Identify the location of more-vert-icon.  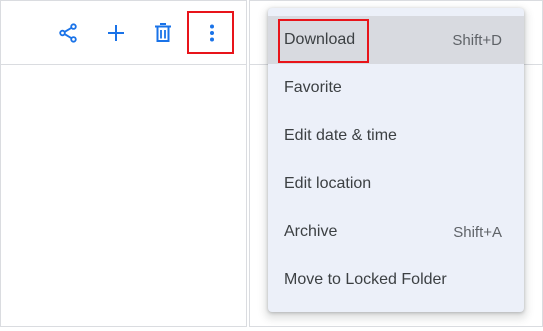
(212, 33).